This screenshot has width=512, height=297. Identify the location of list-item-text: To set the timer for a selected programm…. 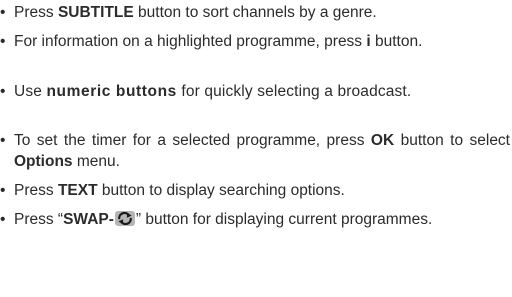
(262, 151).